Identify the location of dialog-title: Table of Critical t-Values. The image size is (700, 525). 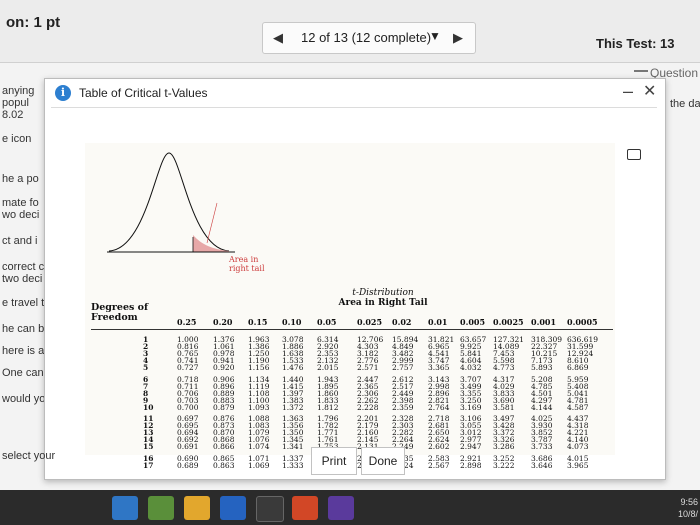
(143, 93).